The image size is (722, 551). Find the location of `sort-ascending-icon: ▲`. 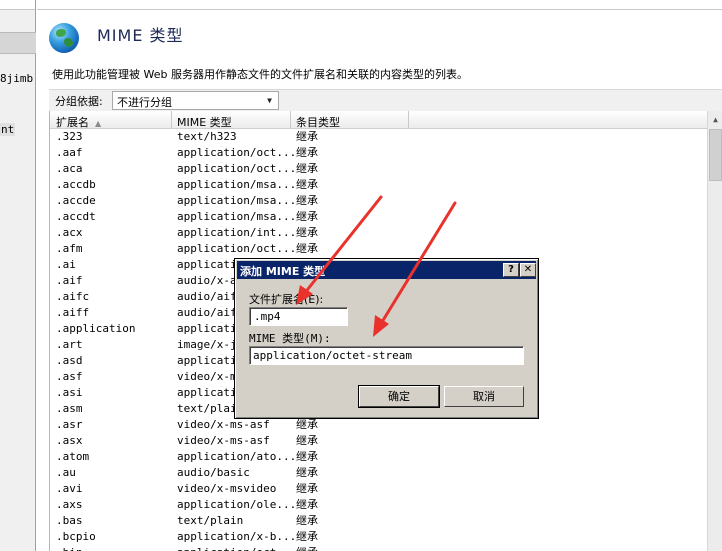

sort-ascending-icon: ▲ is located at coordinates (98, 123).